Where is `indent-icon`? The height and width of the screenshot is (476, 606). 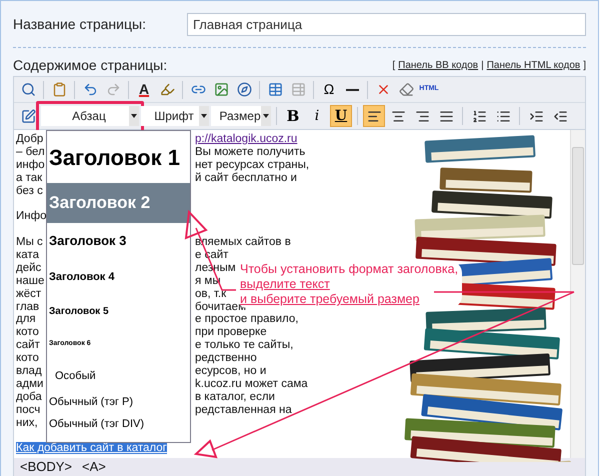
indent-icon is located at coordinates (536, 116).